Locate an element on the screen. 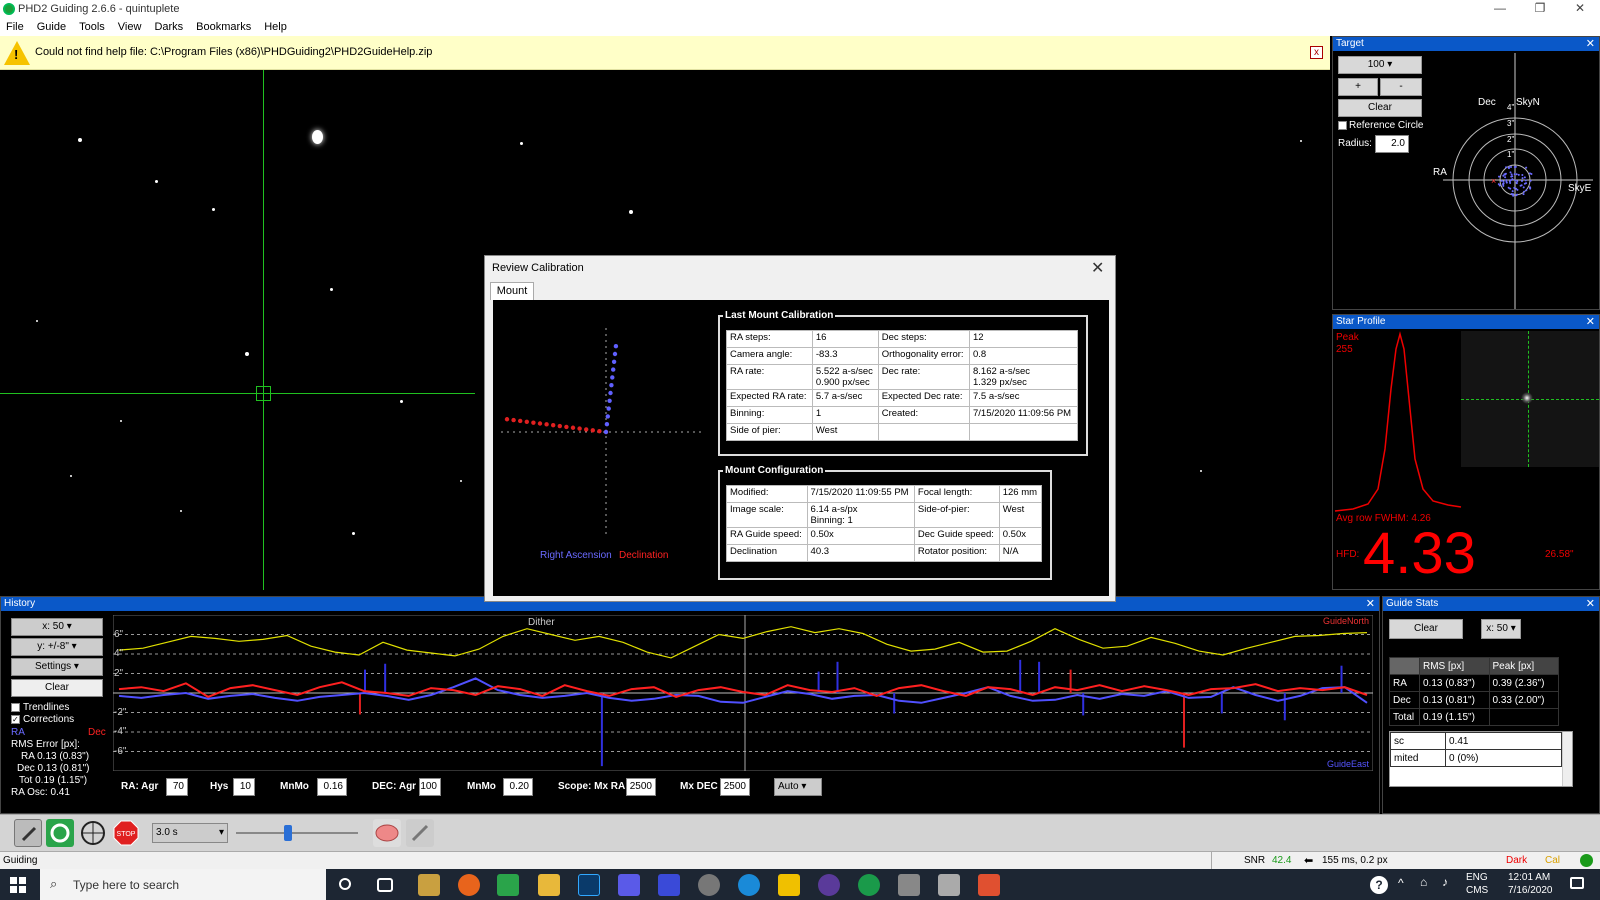  menu-view: View is located at coordinates (130, 27).